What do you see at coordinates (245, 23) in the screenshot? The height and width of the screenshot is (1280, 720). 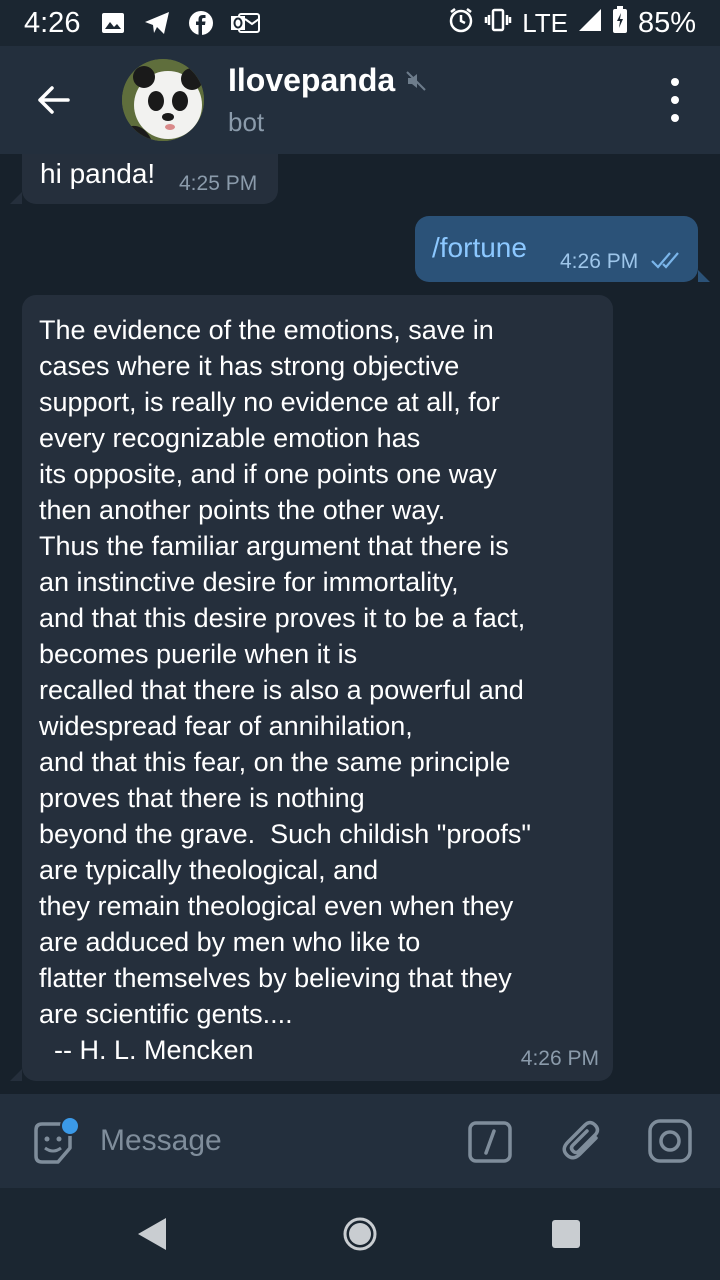 I see `outlook-icon` at bounding box center [245, 23].